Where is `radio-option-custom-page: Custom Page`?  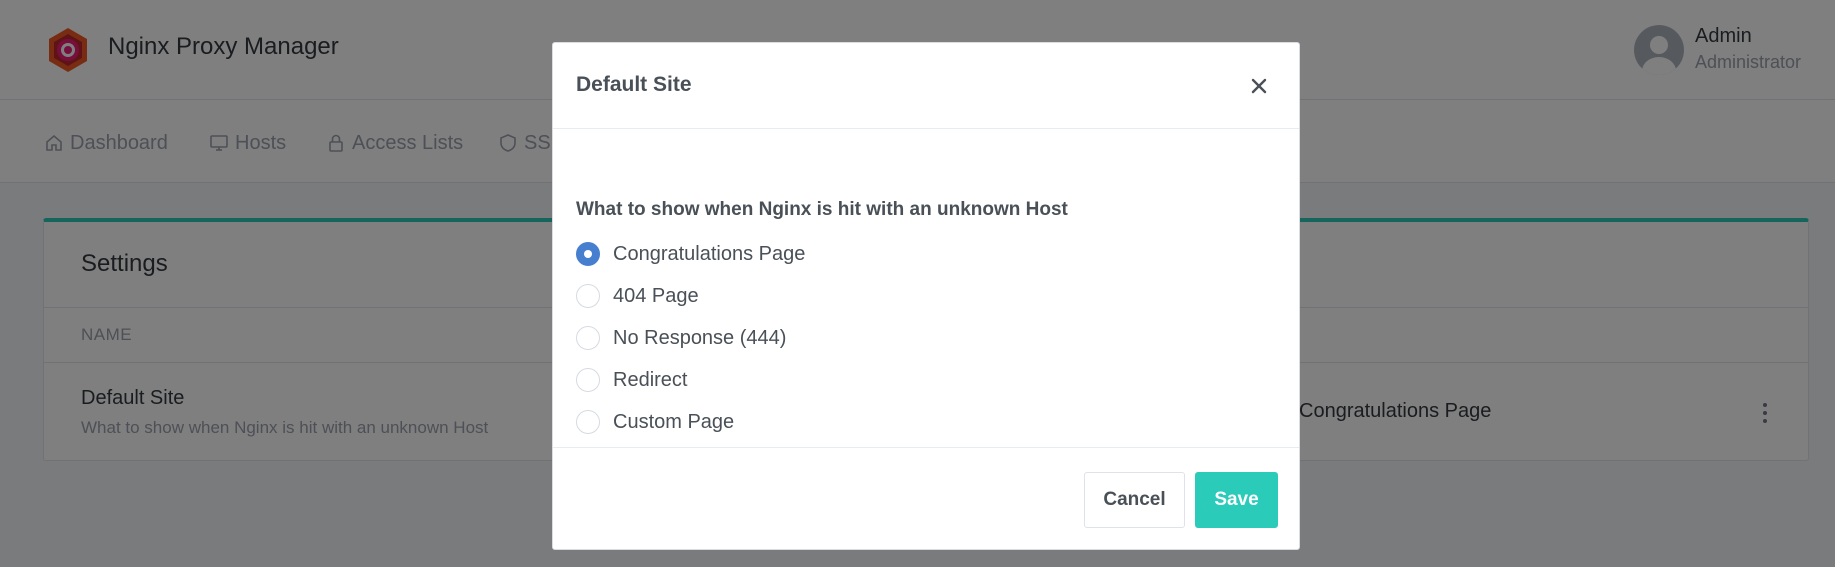 radio-option-custom-page: Custom Page is located at coordinates (655, 422).